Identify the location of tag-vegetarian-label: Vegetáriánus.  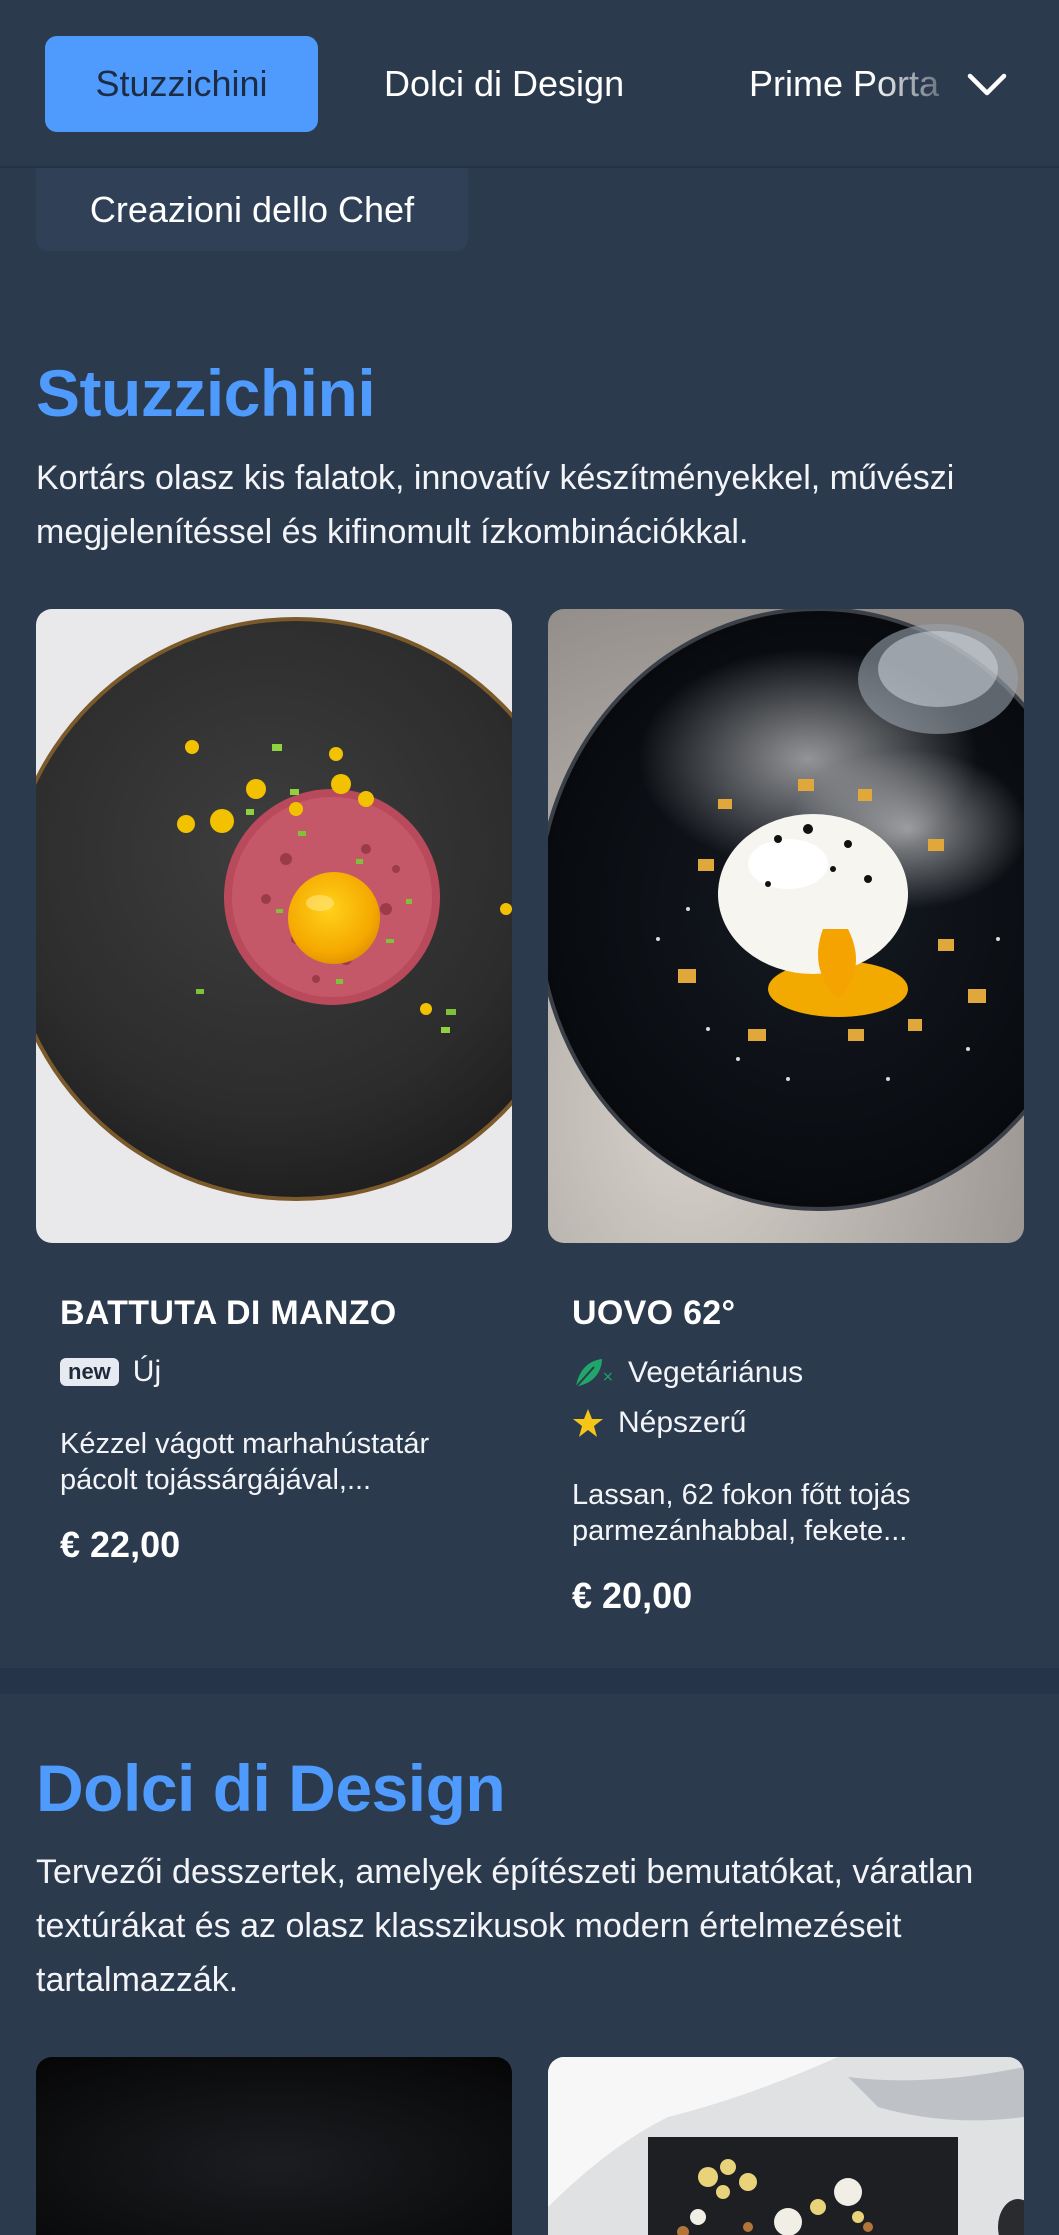
(716, 1372).